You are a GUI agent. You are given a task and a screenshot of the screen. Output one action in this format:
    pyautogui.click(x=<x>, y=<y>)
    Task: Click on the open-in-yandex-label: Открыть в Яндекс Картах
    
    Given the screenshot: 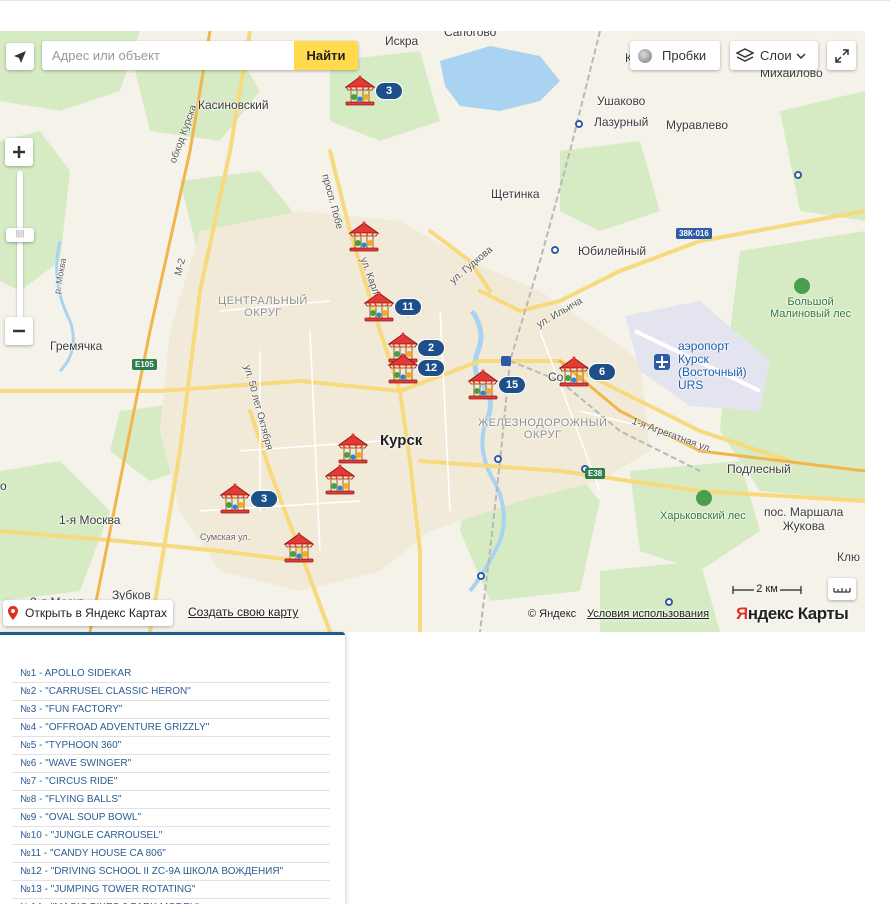 What is the action you would take?
    pyautogui.click(x=96, y=613)
    